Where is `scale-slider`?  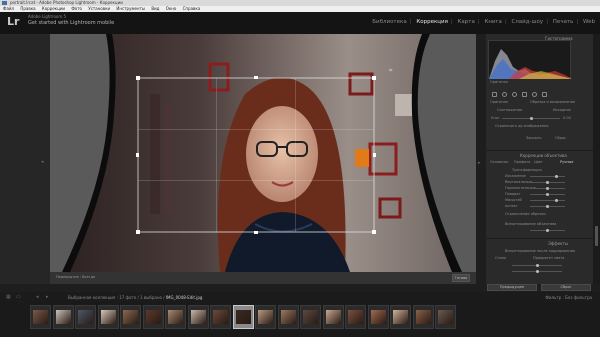 scale-slider is located at coordinates (547, 200).